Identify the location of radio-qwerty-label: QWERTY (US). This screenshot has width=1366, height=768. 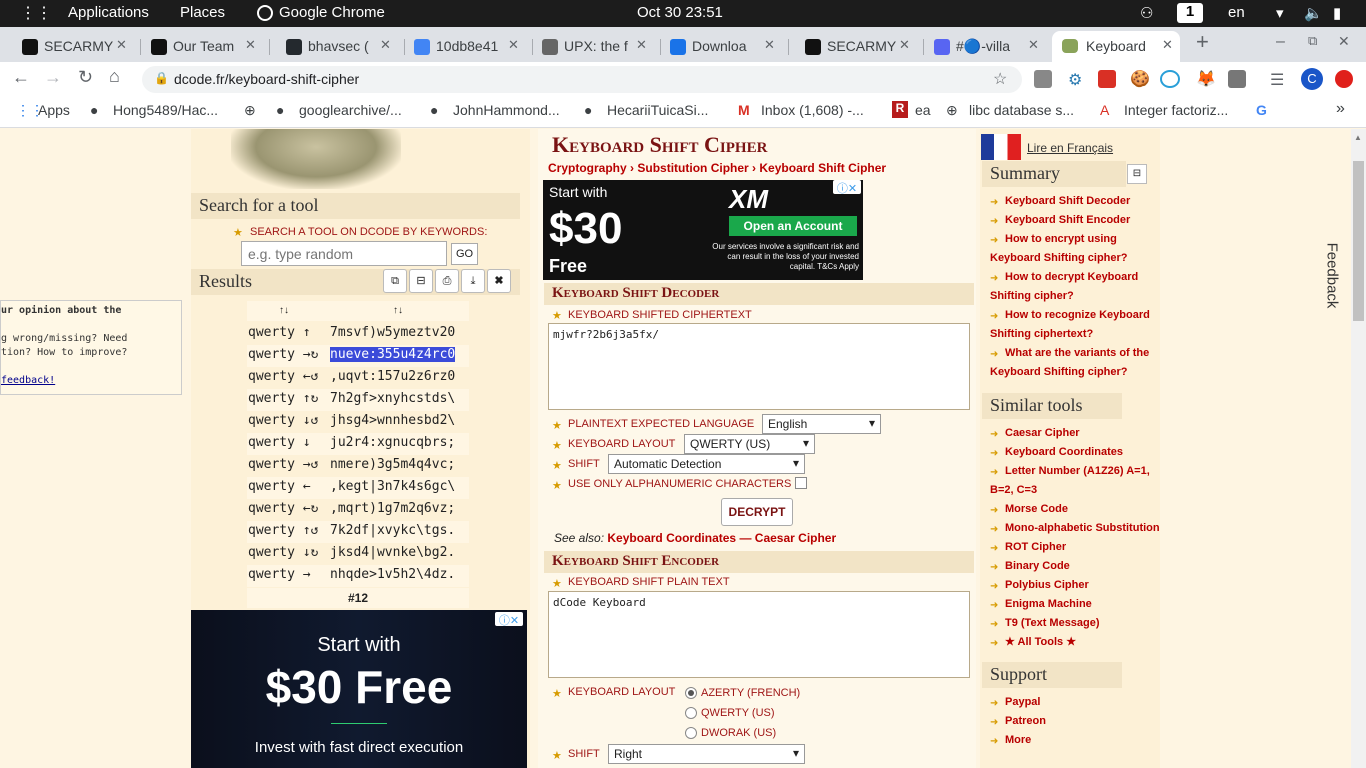
(738, 713).